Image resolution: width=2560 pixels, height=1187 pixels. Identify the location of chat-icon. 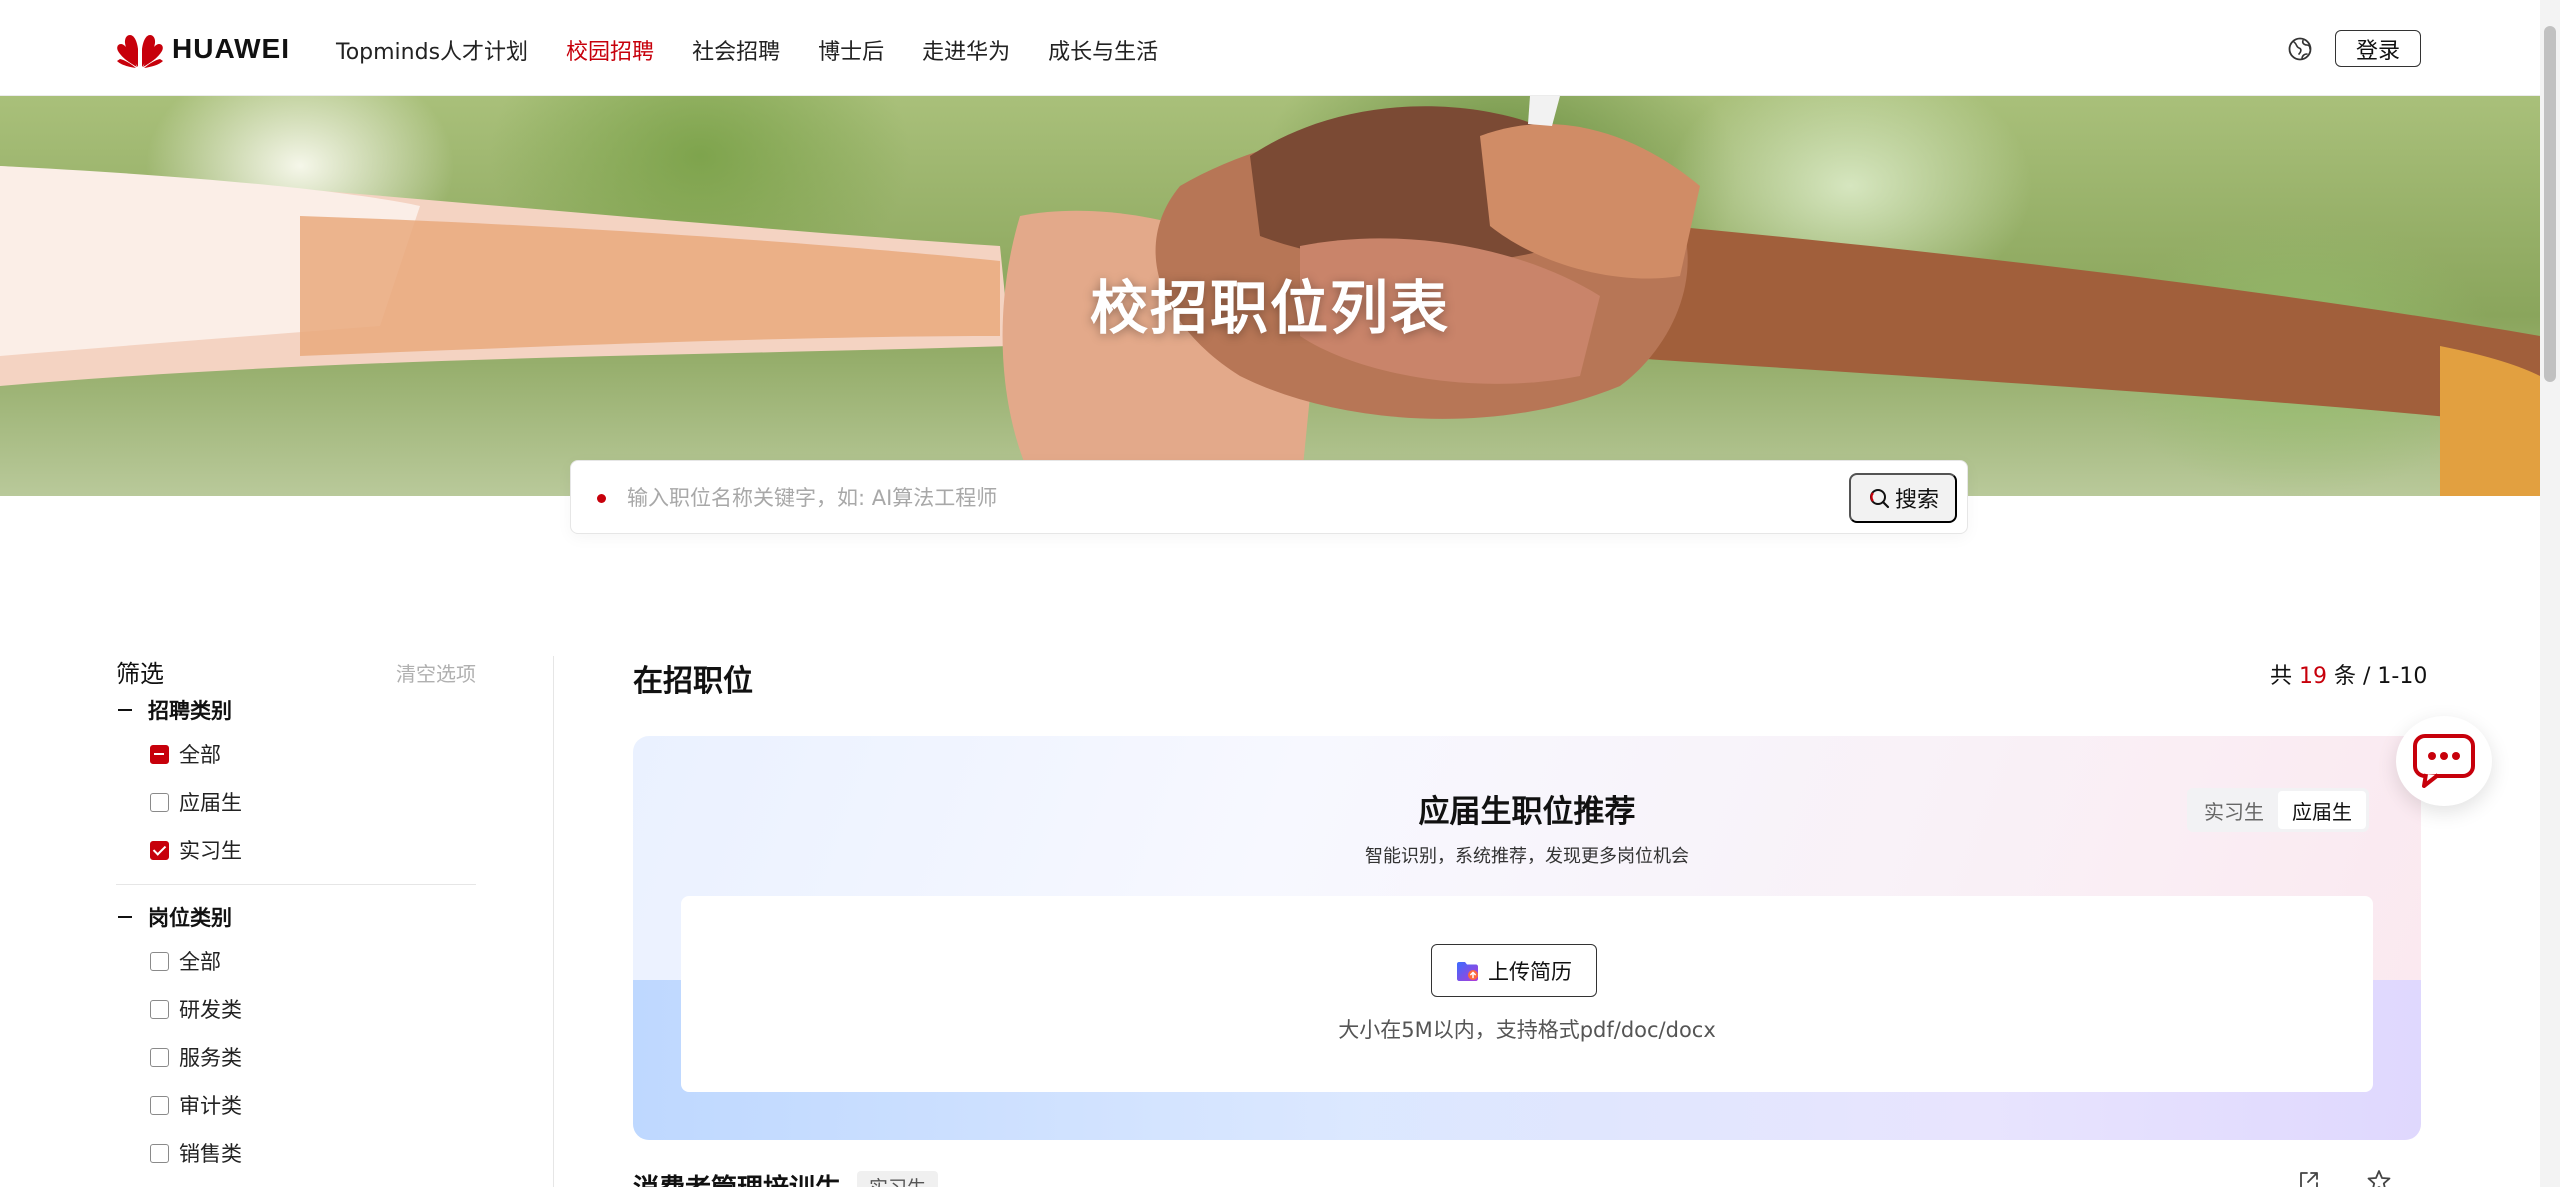
(2444, 761).